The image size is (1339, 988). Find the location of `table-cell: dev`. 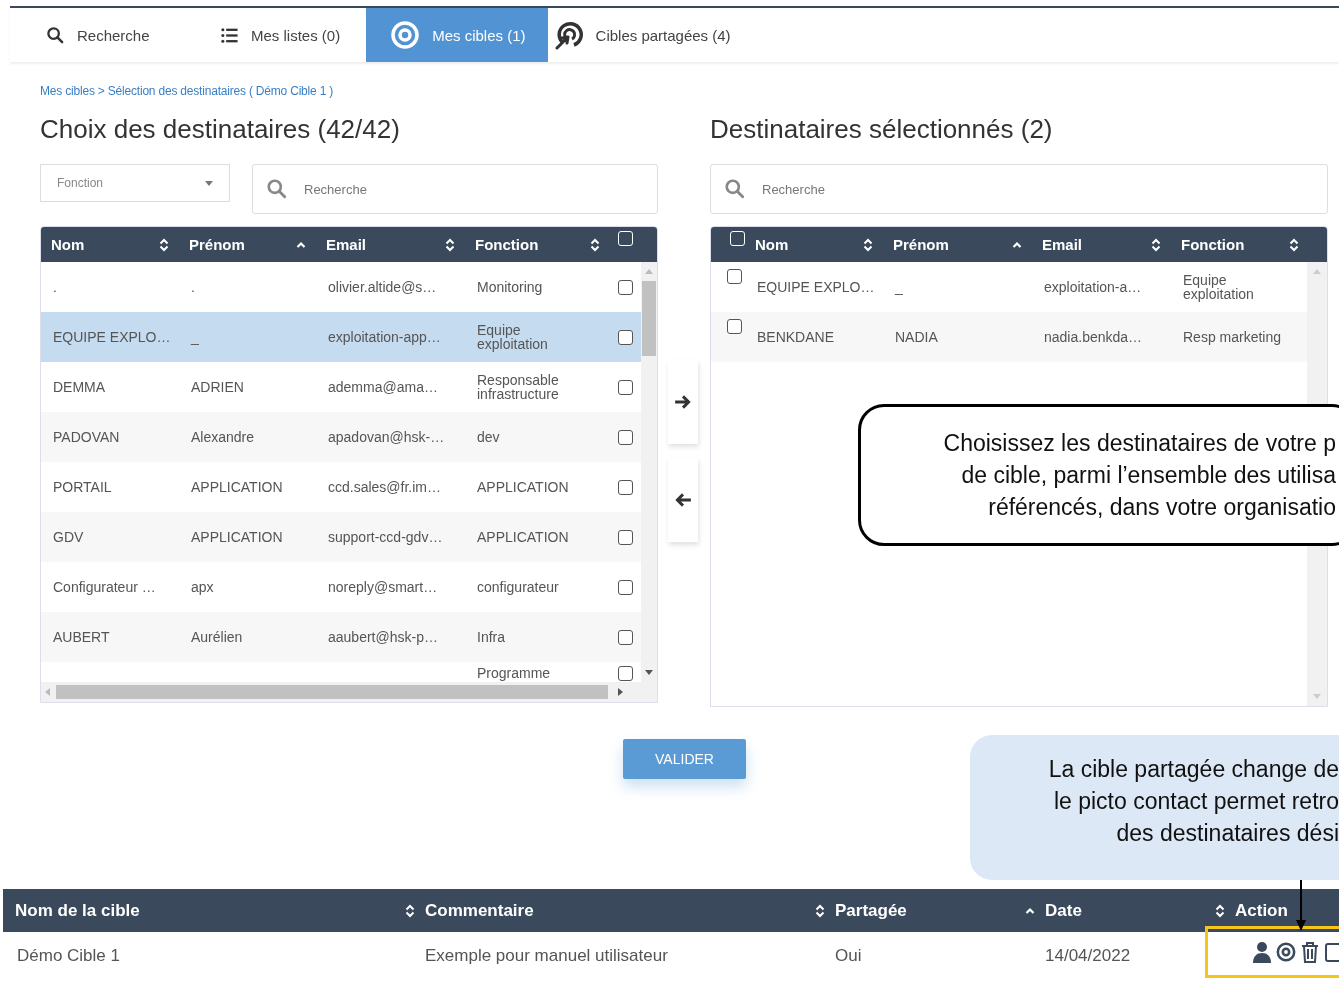

table-cell: dev is located at coordinates (488, 437).